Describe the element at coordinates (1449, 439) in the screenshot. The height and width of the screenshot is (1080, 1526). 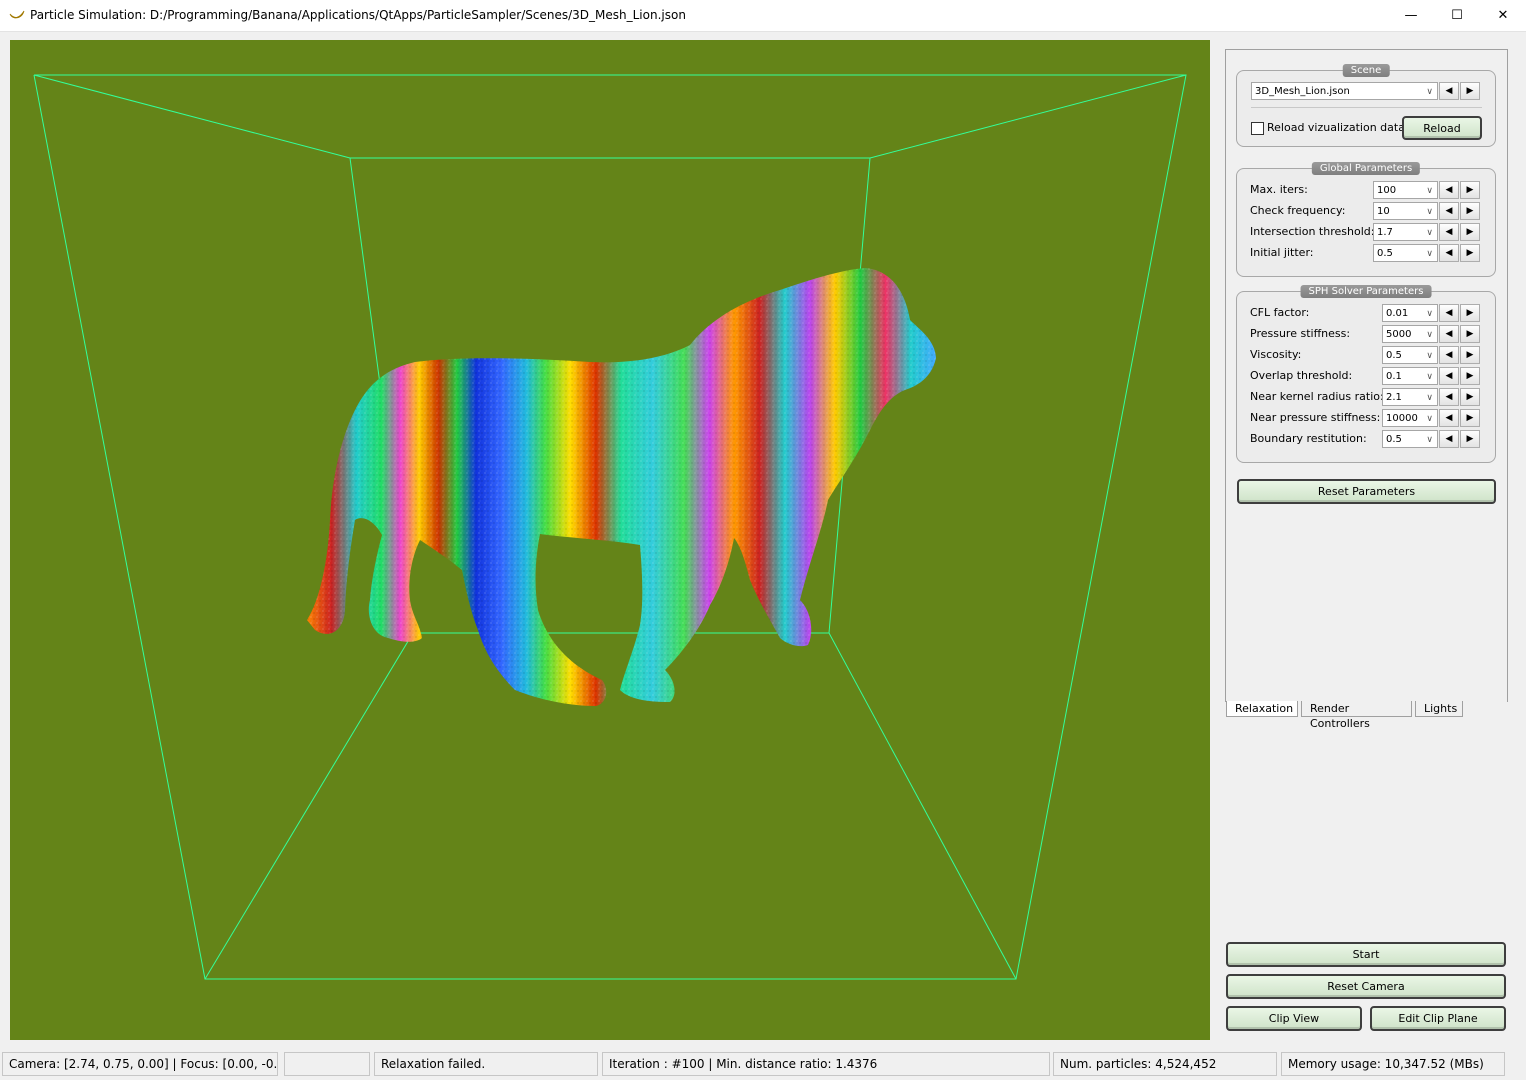
I see `boundary-restitution-prev-button: ◀` at that location.